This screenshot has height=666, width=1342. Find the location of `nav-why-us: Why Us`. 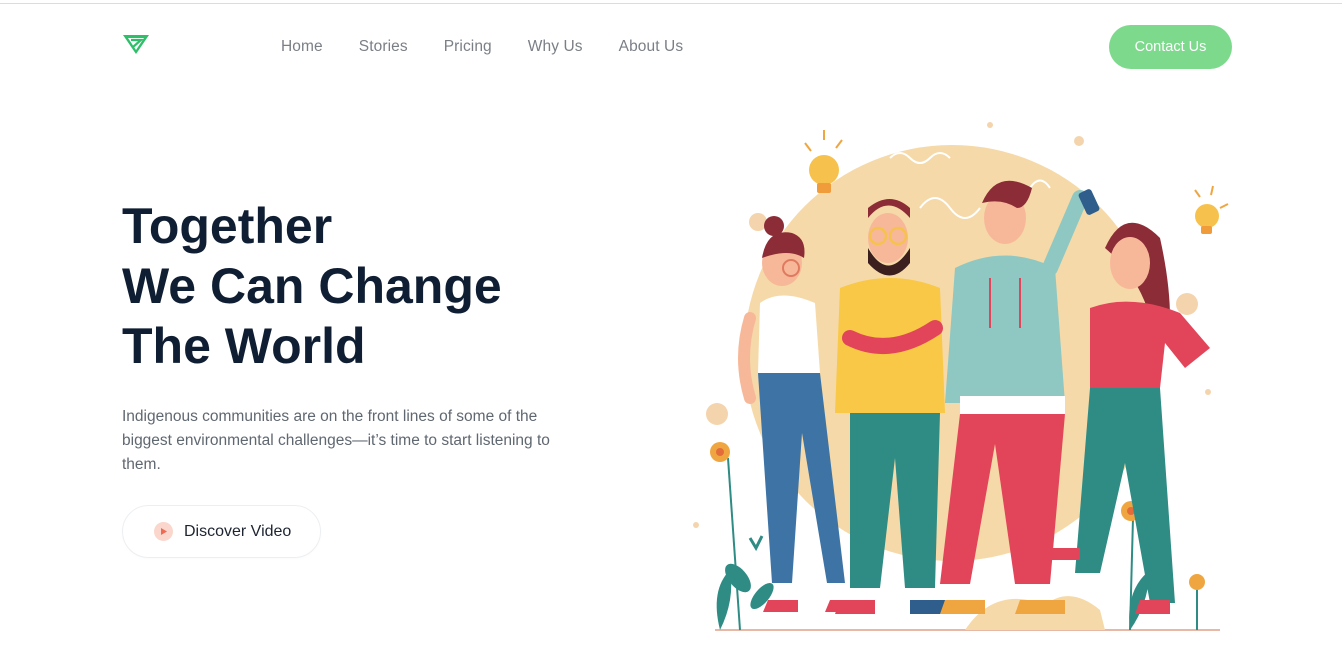

nav-why-us: Why Us is located at coordinates (555, 47).